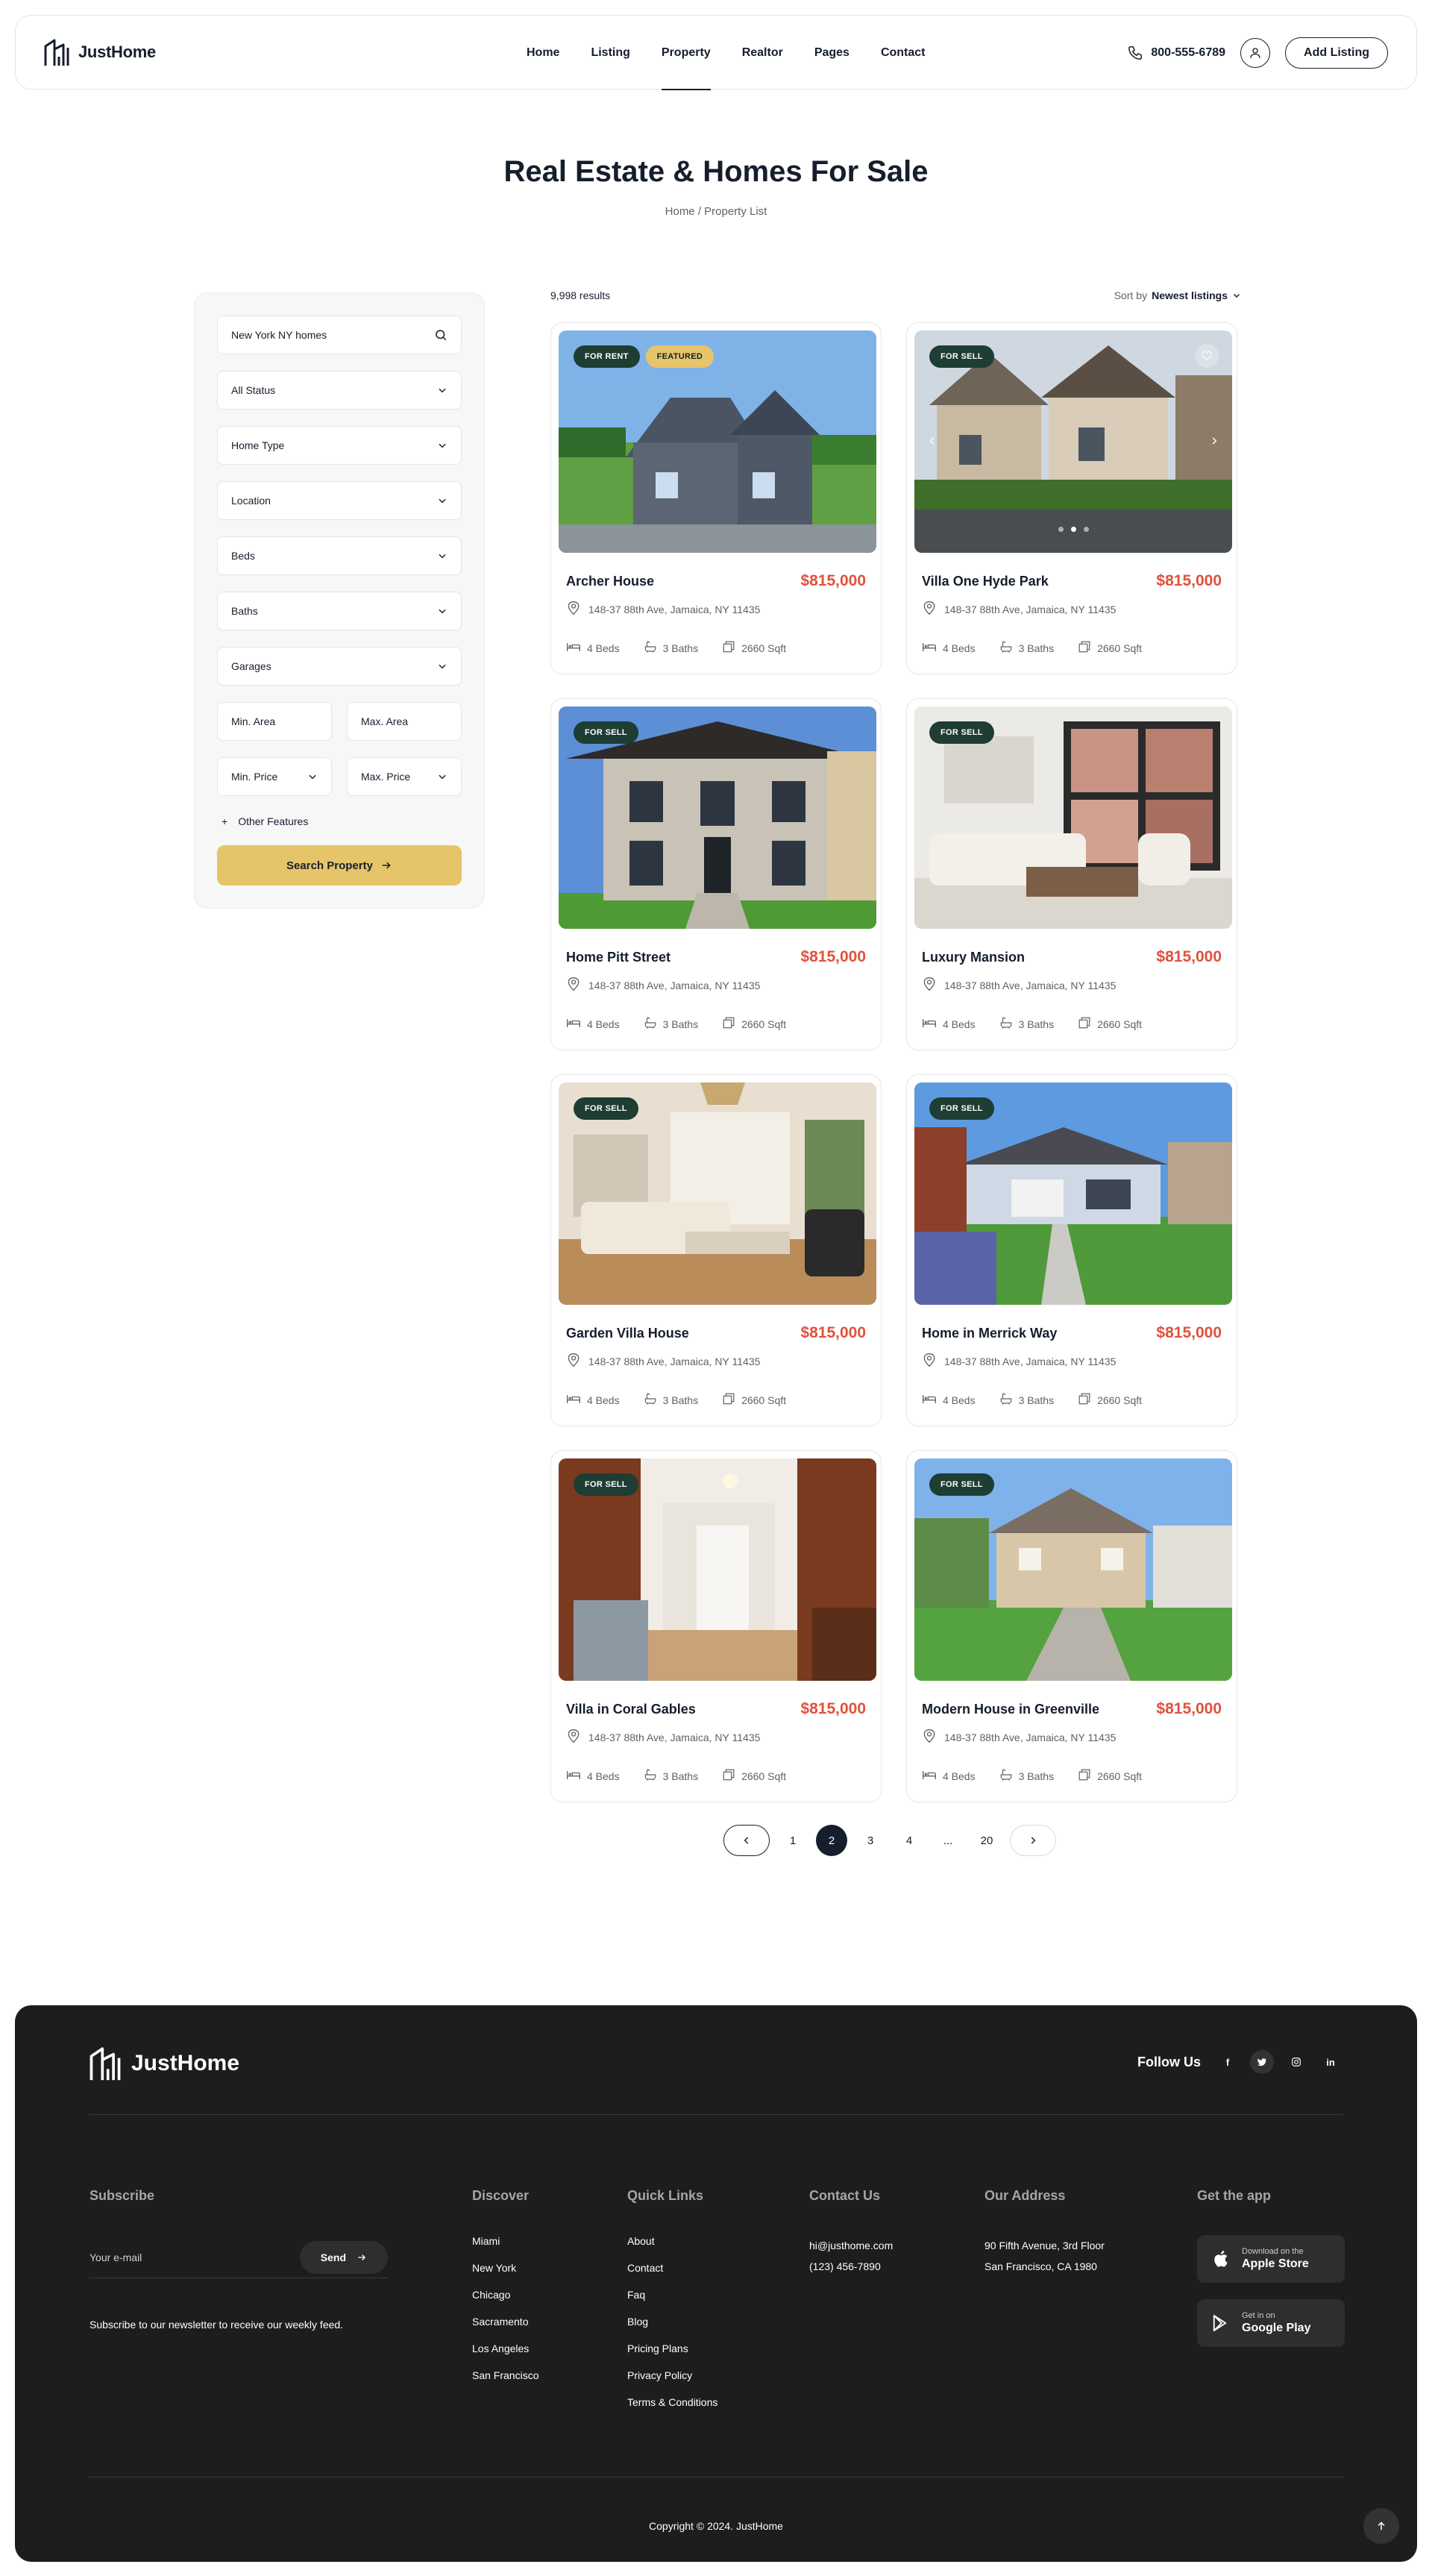 This screenshot has height=2576, width=1432. I want to click on google-play-button: Get in on Google Play, so click(1271, 2323).